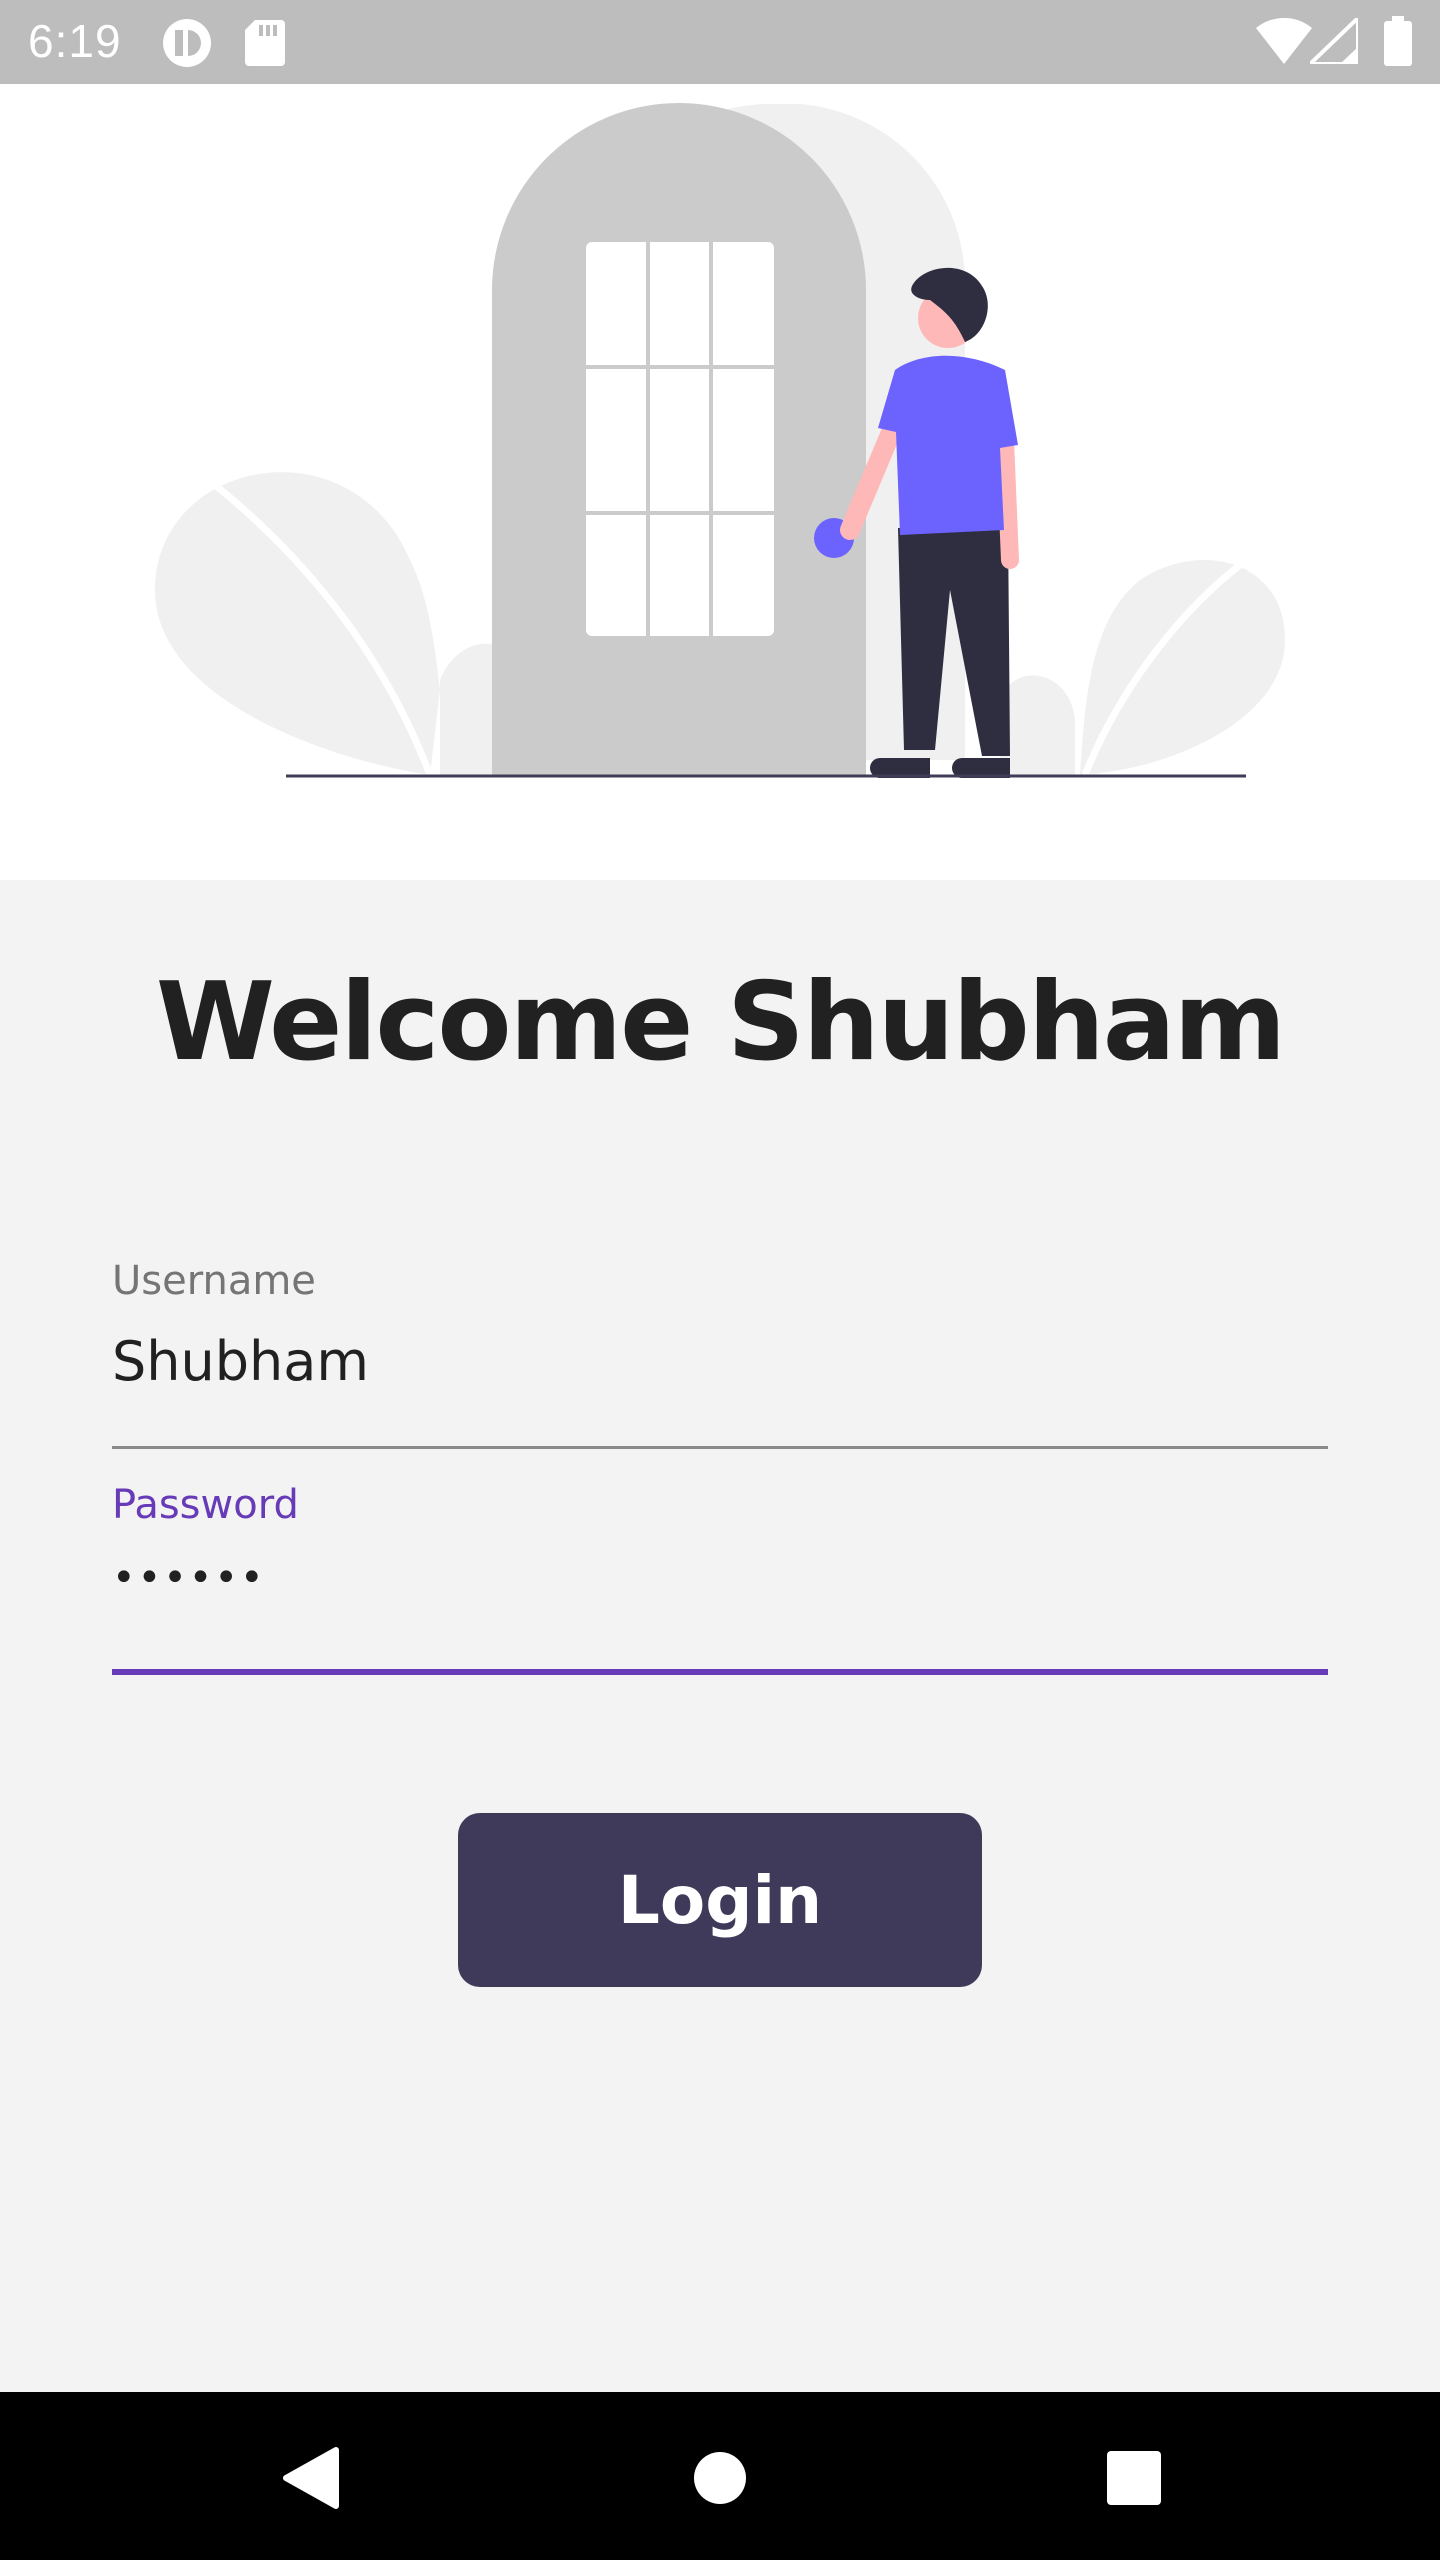 Image resolution: width=1440 pixels, height=2560 pixels. Describe the element at coordinates (720, 42) in the screenshot. I see `status-bar: 6:19` at that location.